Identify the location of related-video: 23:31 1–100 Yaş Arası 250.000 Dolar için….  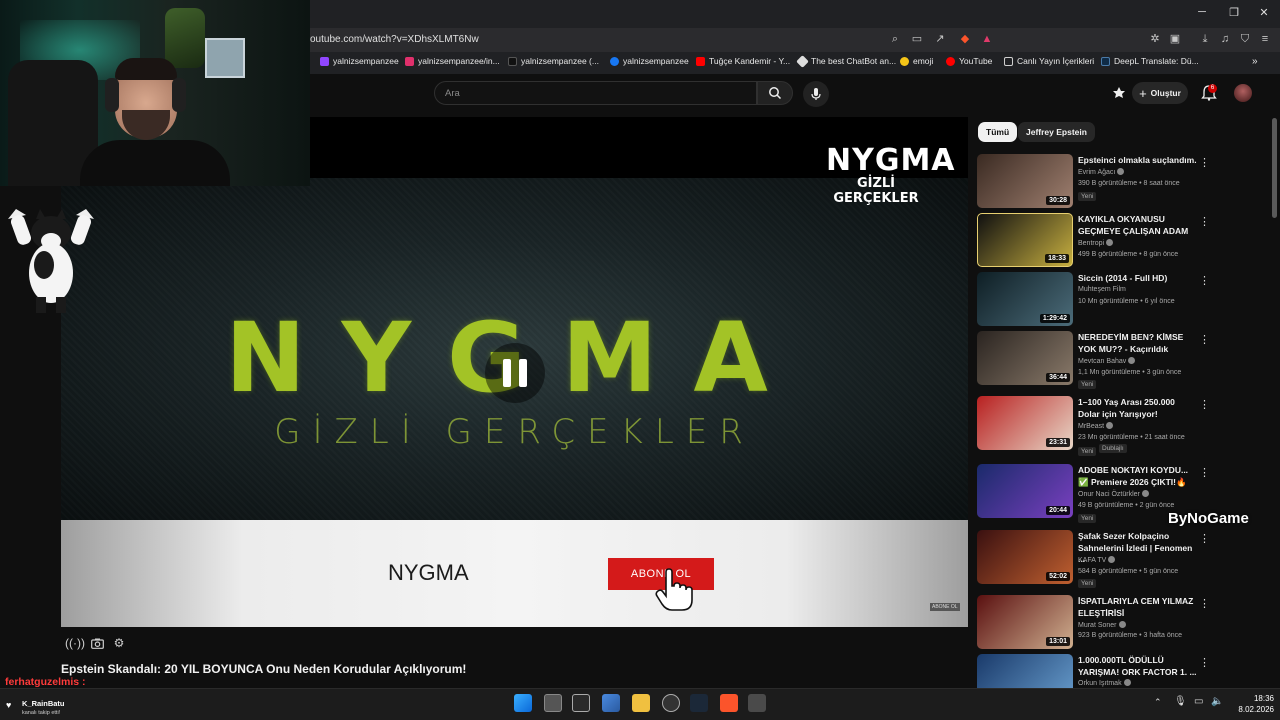
(1097, 426).